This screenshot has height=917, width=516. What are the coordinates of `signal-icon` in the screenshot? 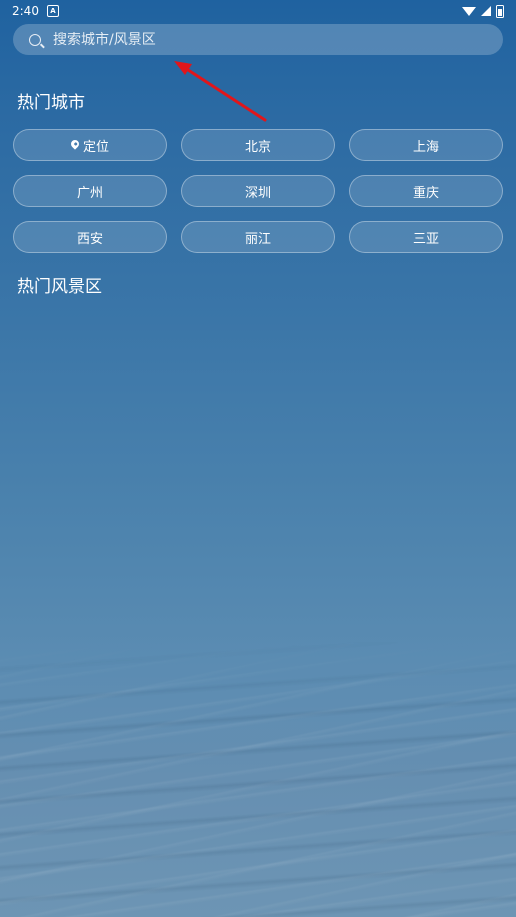 It's located at (486, 11).